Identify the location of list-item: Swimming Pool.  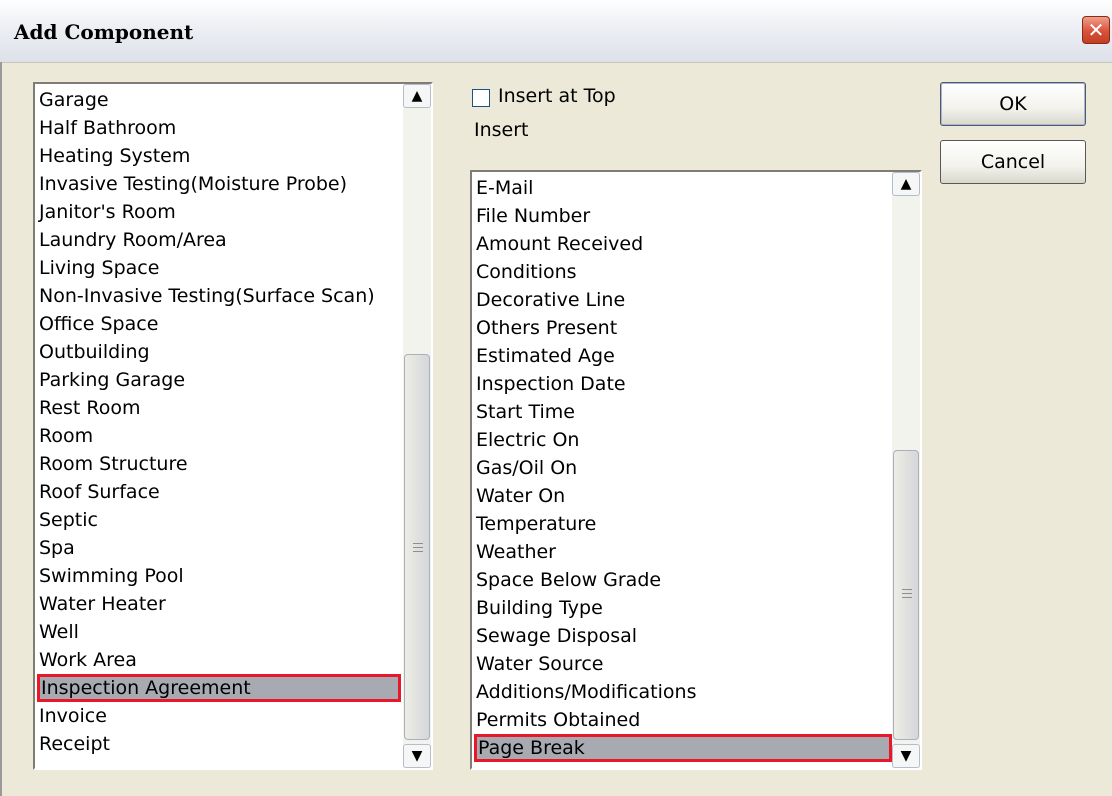
(219, 576).